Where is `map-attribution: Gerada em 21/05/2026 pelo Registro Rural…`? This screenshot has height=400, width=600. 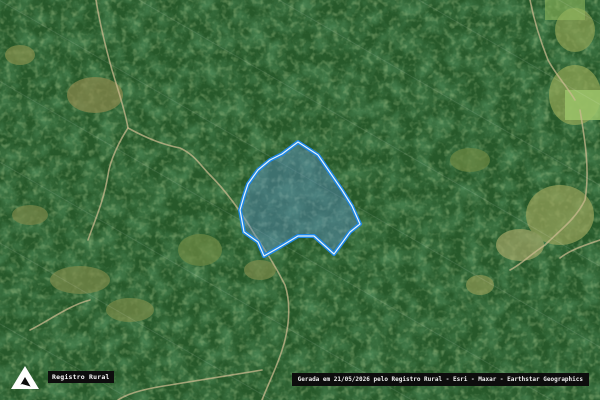
map-attribution: Gerada em 21/05/2026 pelo Registro Rural… is located at coordinates (440, 379).